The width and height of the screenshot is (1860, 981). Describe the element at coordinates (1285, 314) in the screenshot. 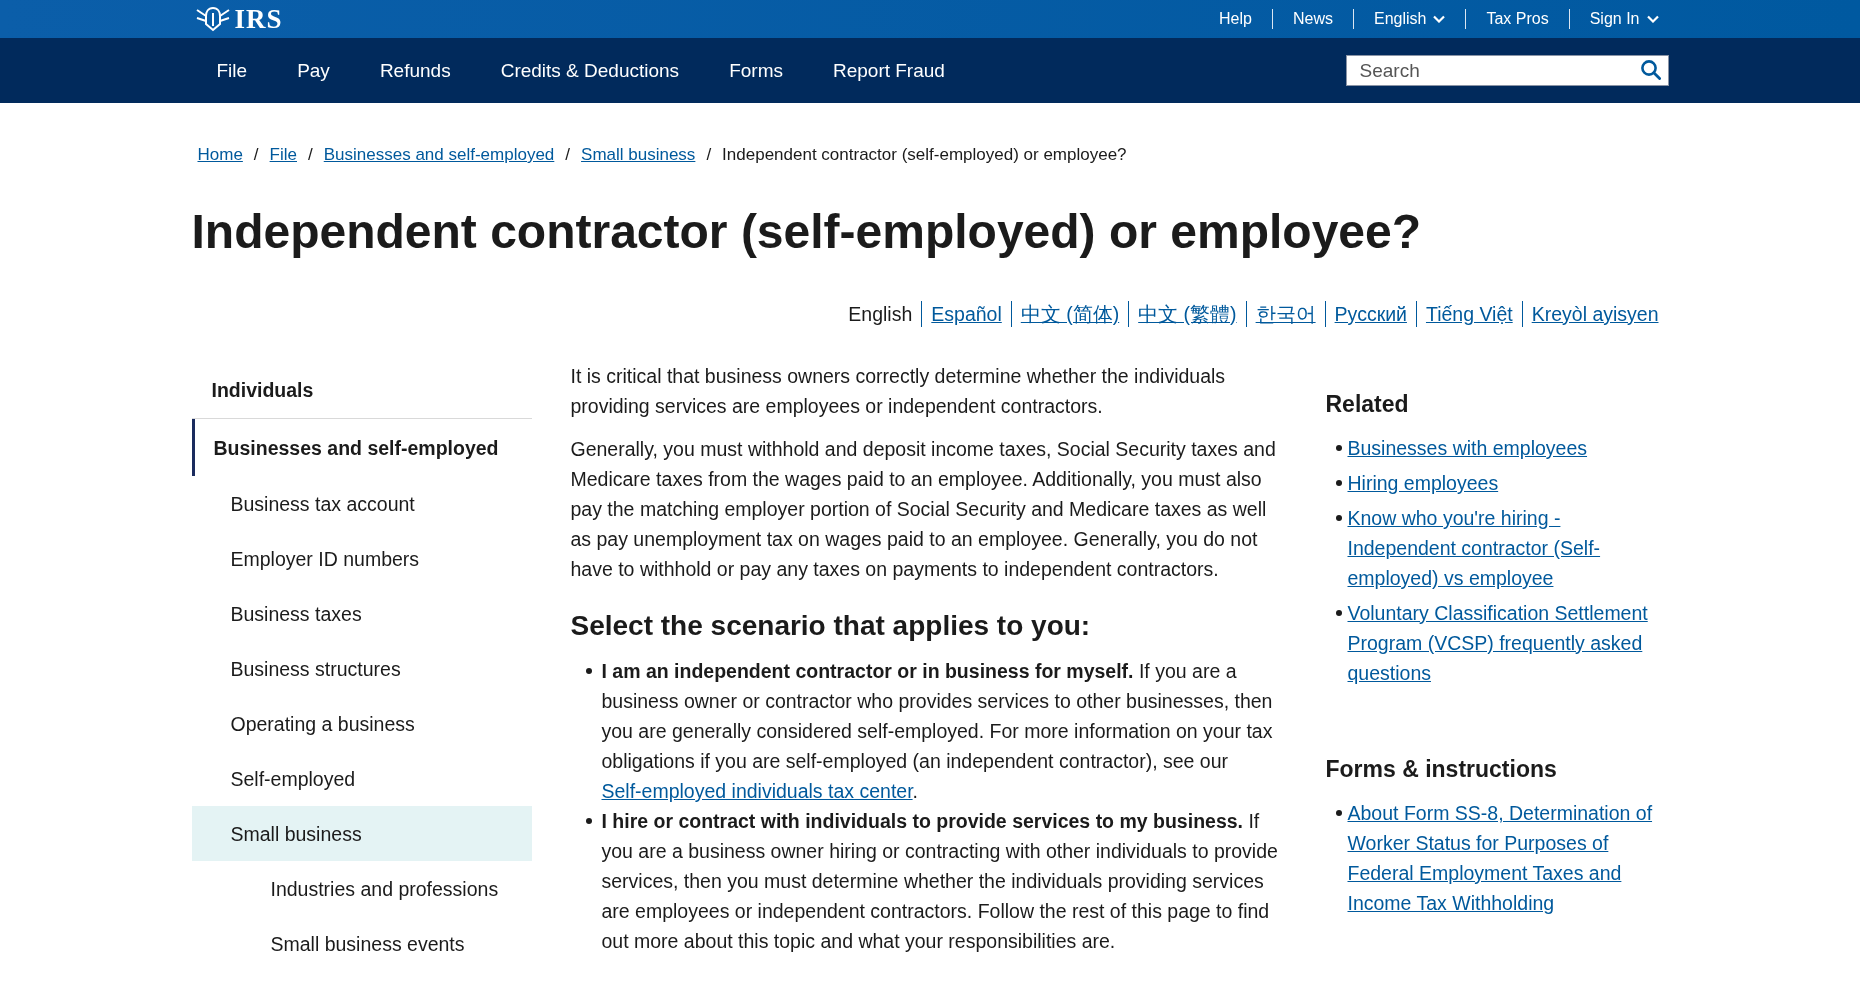

I see `language-link: 한국어` at that location.